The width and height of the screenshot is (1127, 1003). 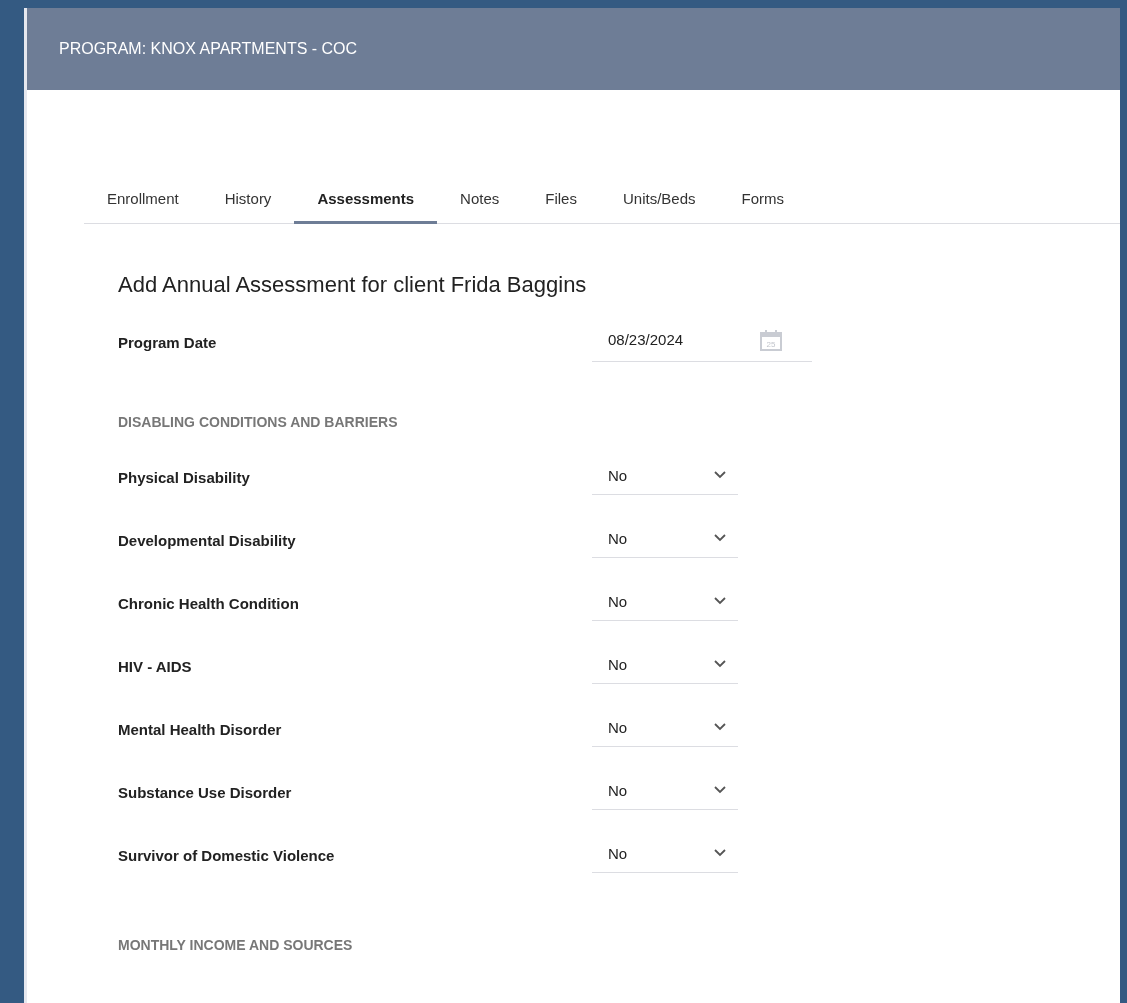 What do you see at coordinates (143, 202) in the screenshot?
I see `tab: Enrollment` at bounding box center [143, 202].